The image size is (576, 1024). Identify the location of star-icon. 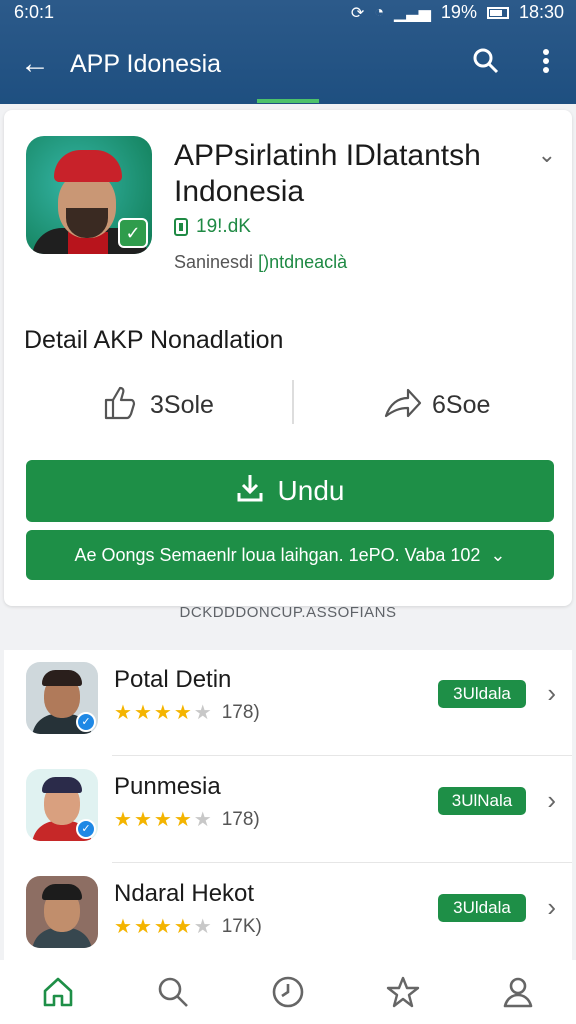
(403, 992).